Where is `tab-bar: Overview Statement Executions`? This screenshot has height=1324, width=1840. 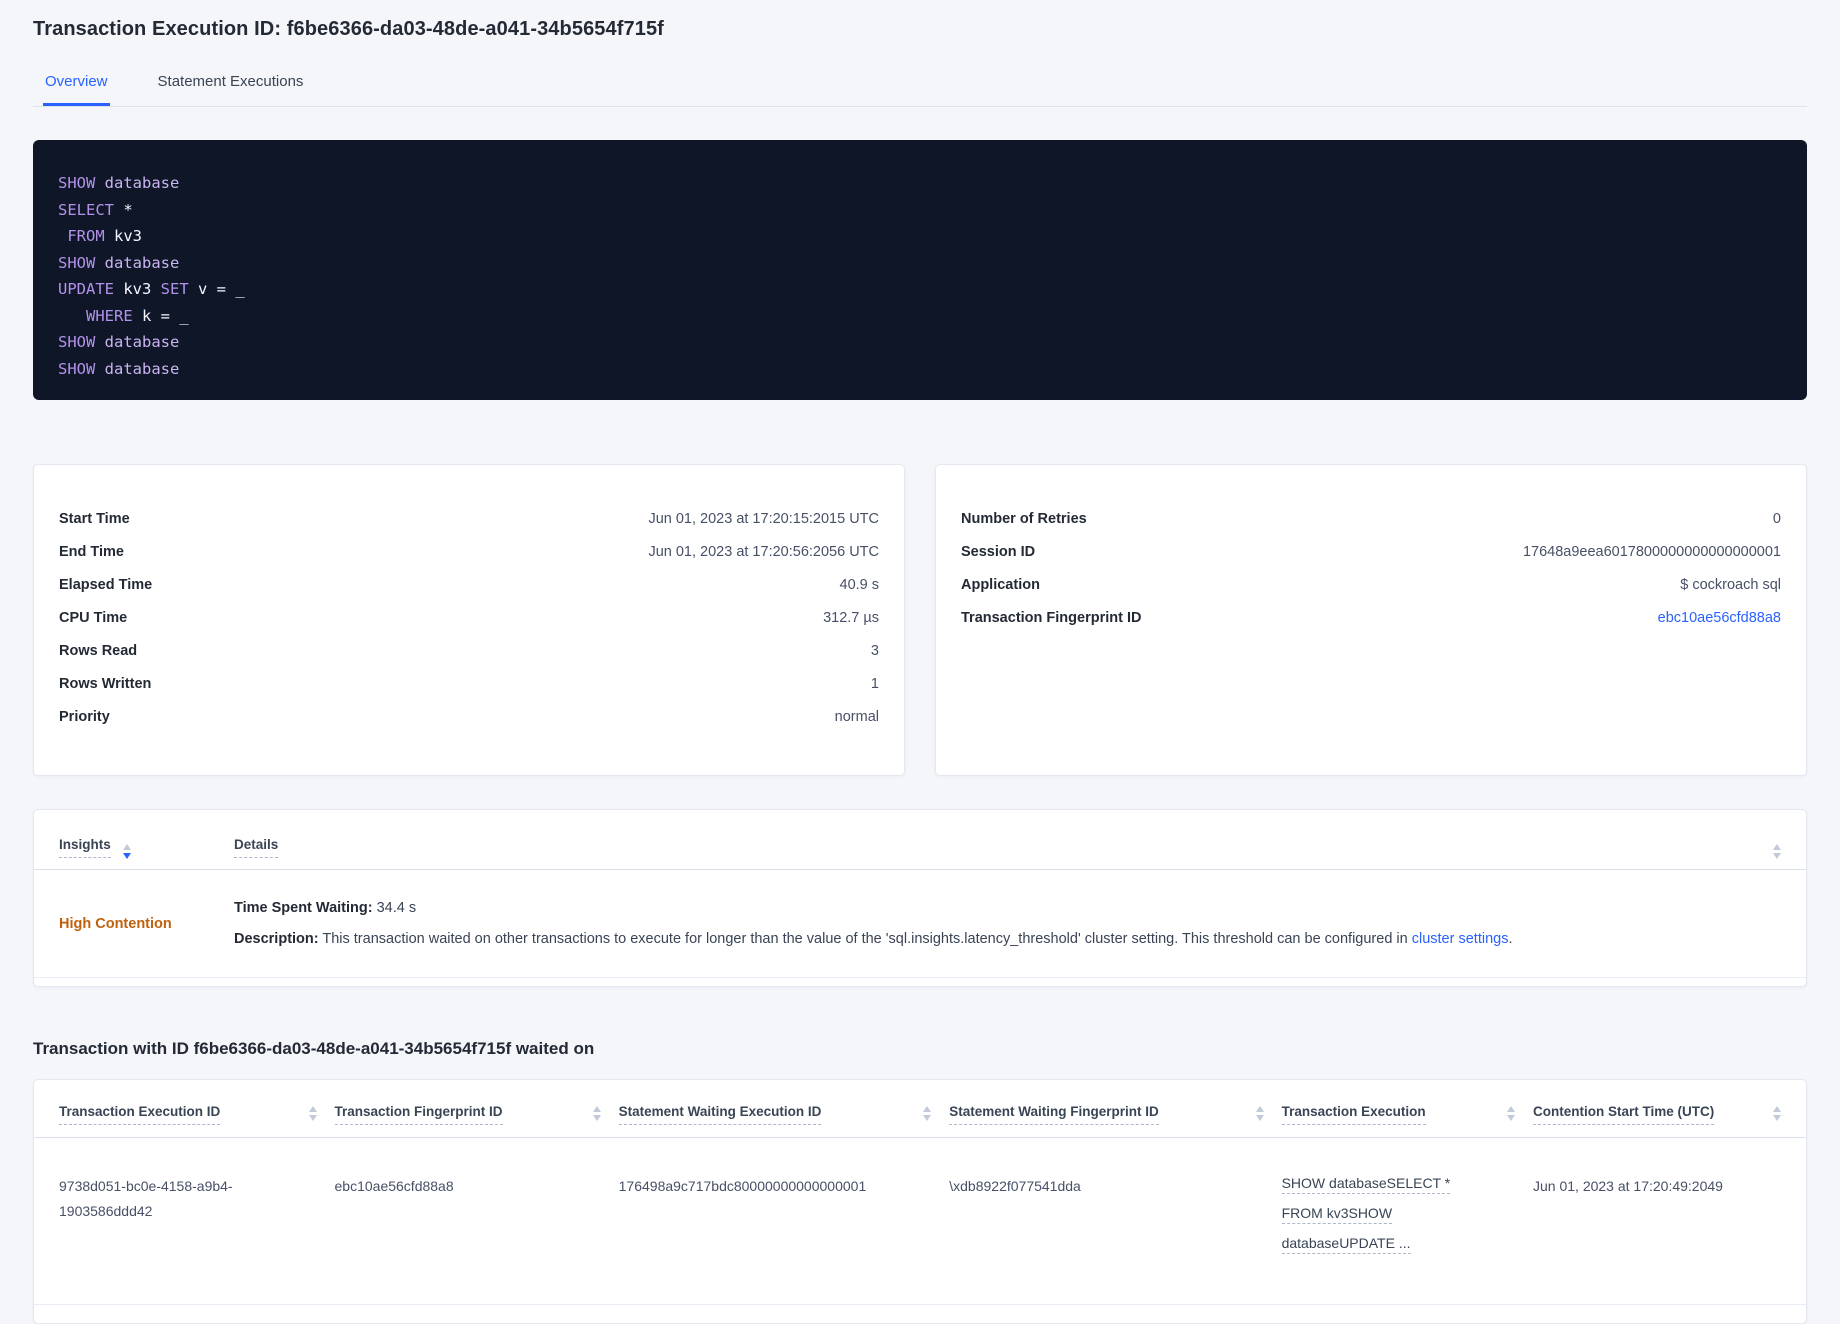
tab-bar: Overview Statement Executions is located at coordinates (920, 86).